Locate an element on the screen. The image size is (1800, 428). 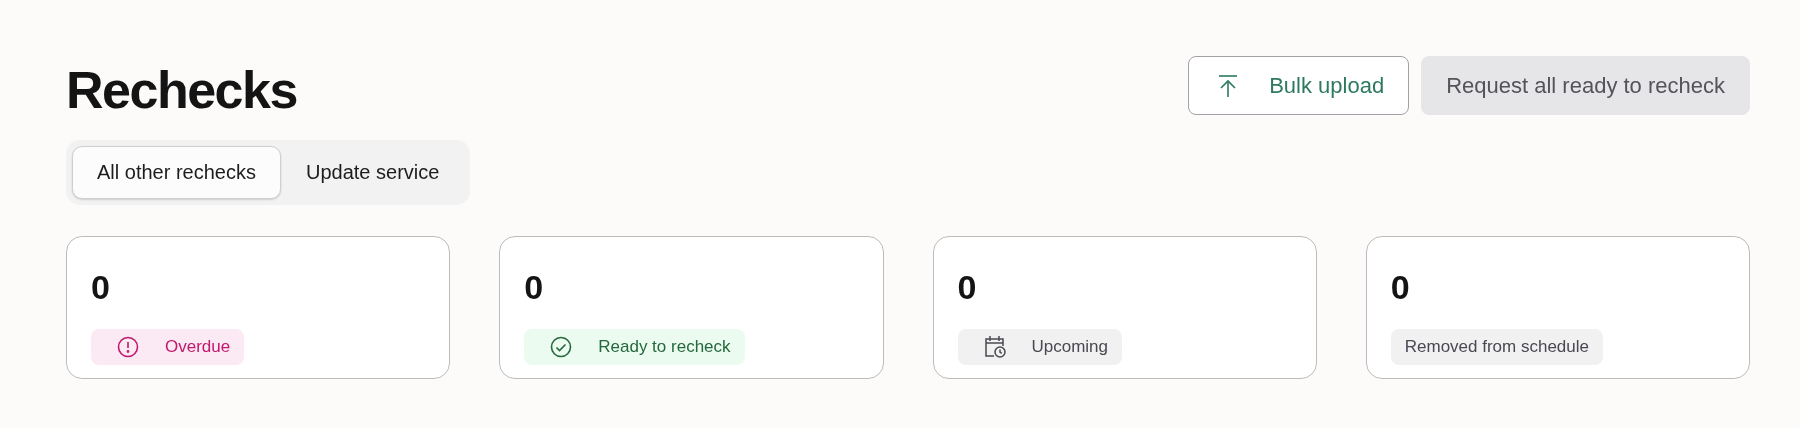
page-title: Rechecks is located at coordinates (181, 90).